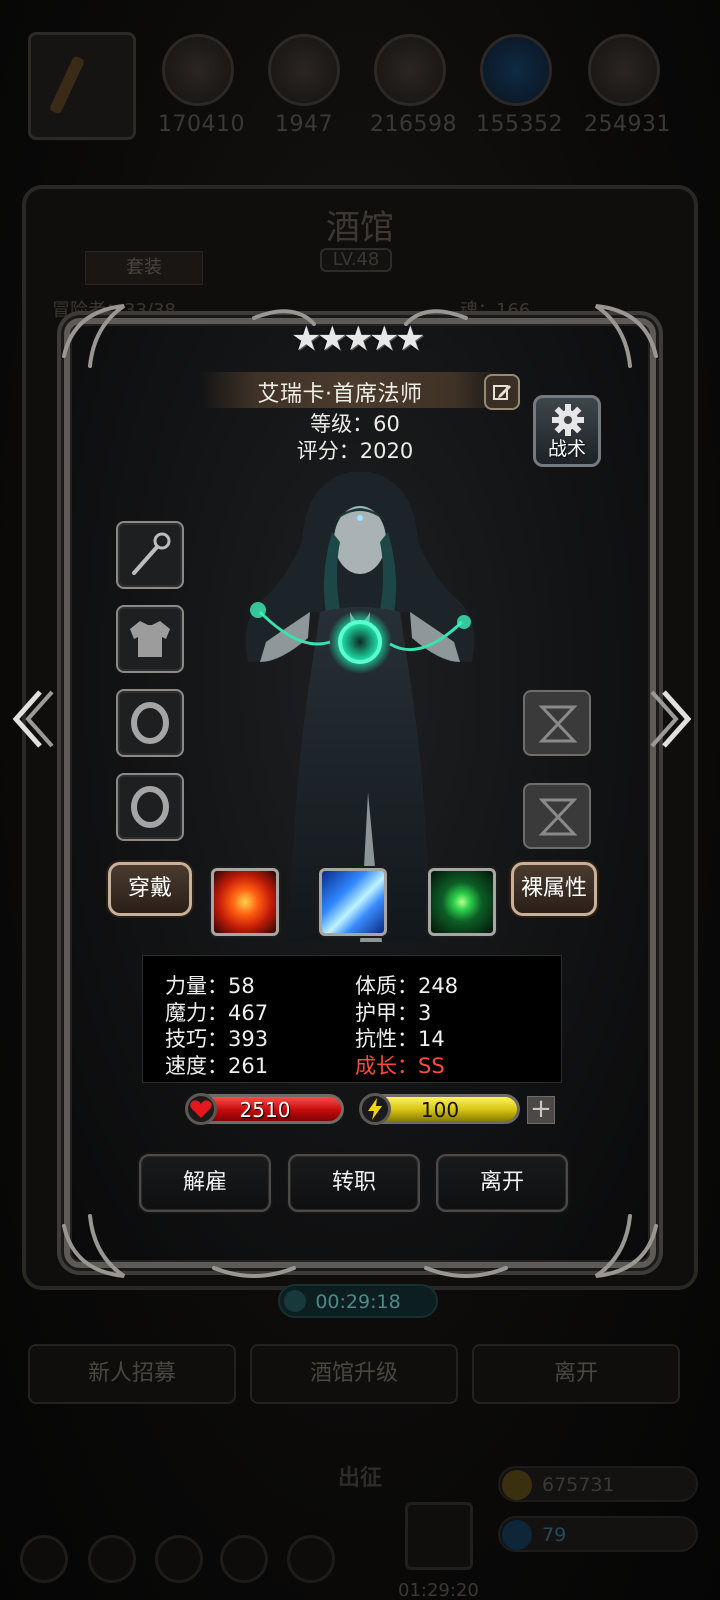  I want to click on energy-value: 100, so click(440, 1110).